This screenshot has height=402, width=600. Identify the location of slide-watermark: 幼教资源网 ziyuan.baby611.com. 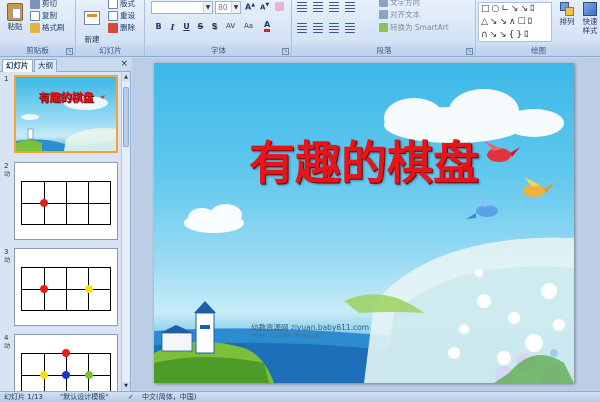
(310, 327).